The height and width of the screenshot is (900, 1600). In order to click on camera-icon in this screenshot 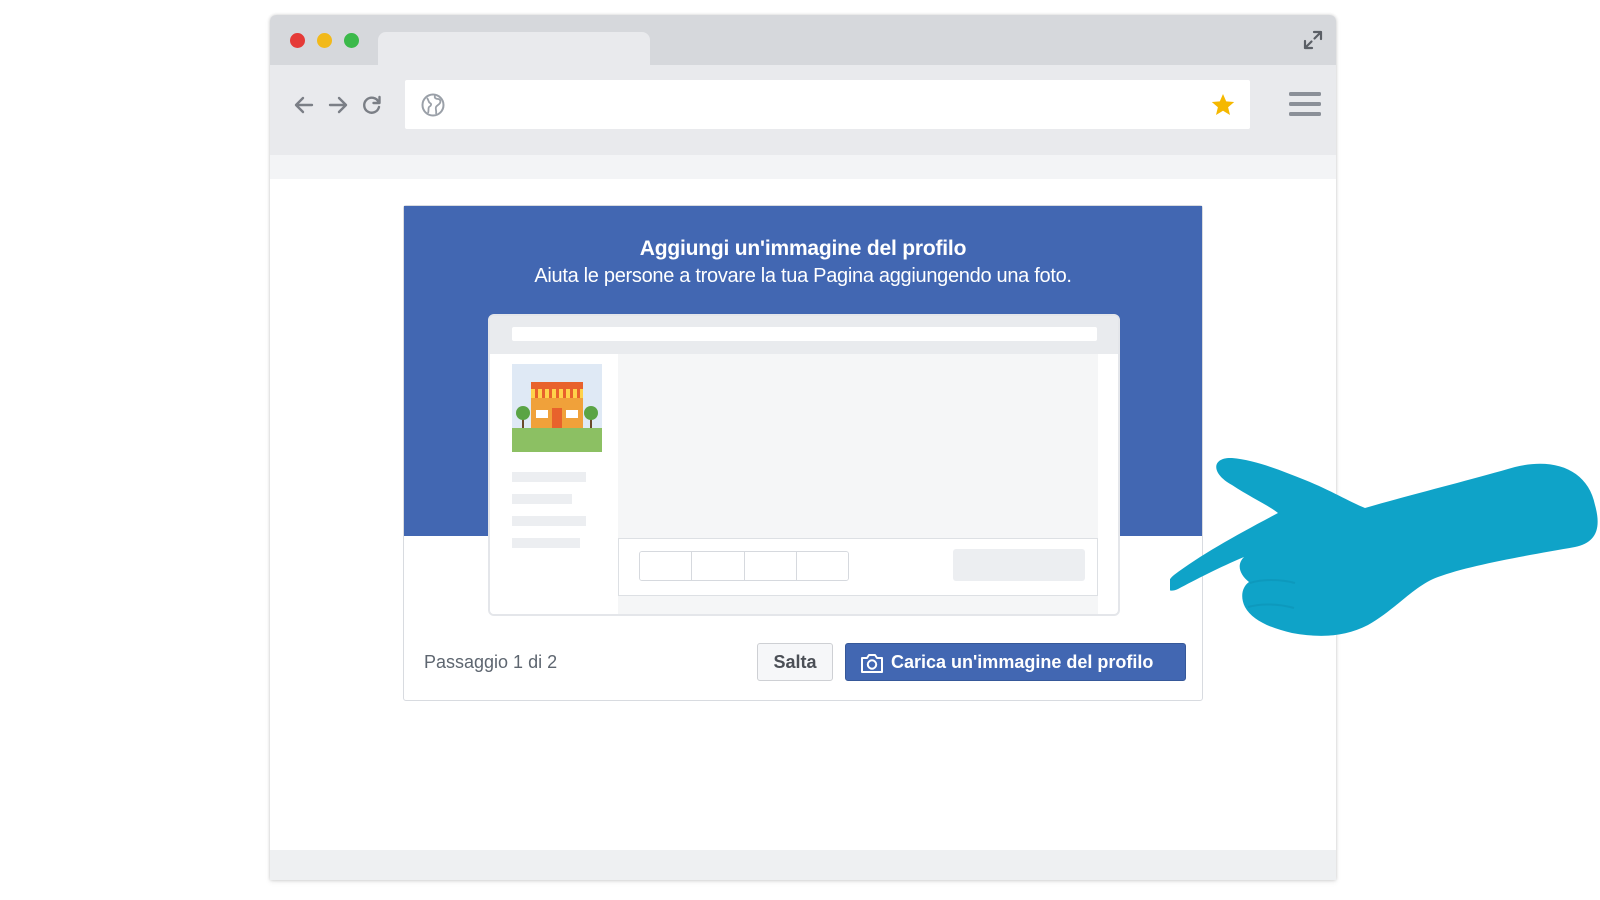, I will do `click(872, 663)`.